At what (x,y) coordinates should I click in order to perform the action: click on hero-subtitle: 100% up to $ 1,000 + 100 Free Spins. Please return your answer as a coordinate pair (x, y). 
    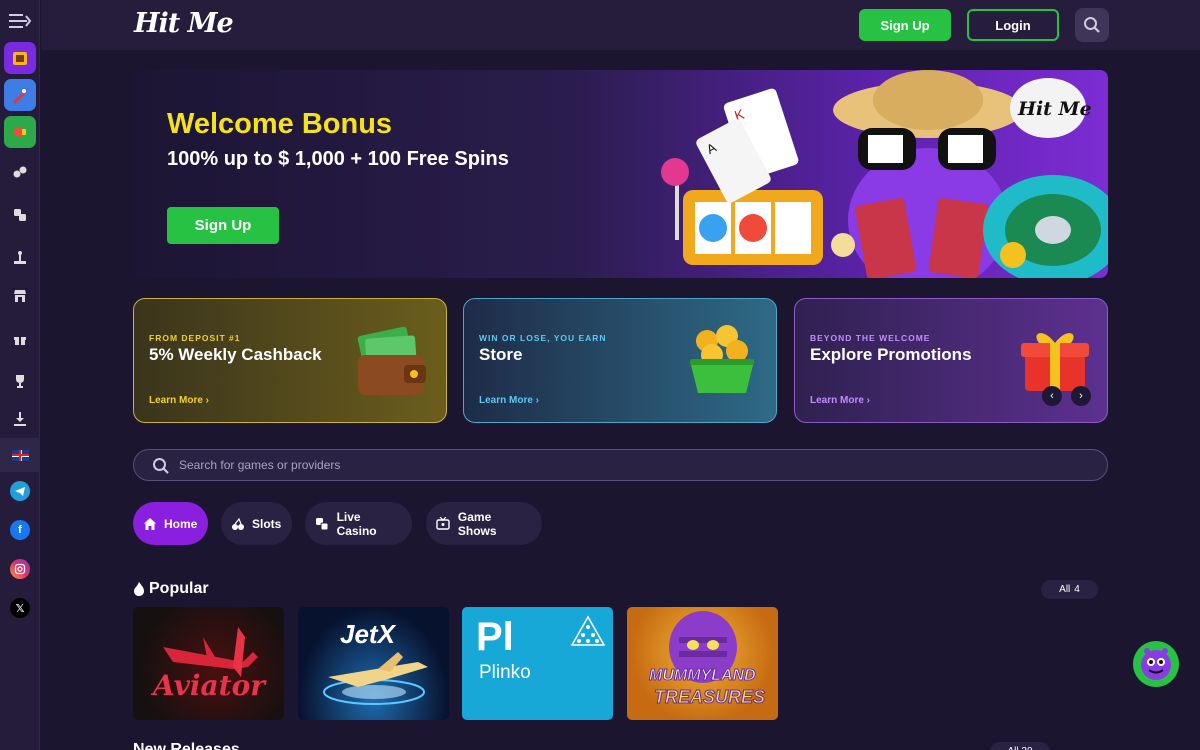
    Looking at the image, I should click on (338, 159).